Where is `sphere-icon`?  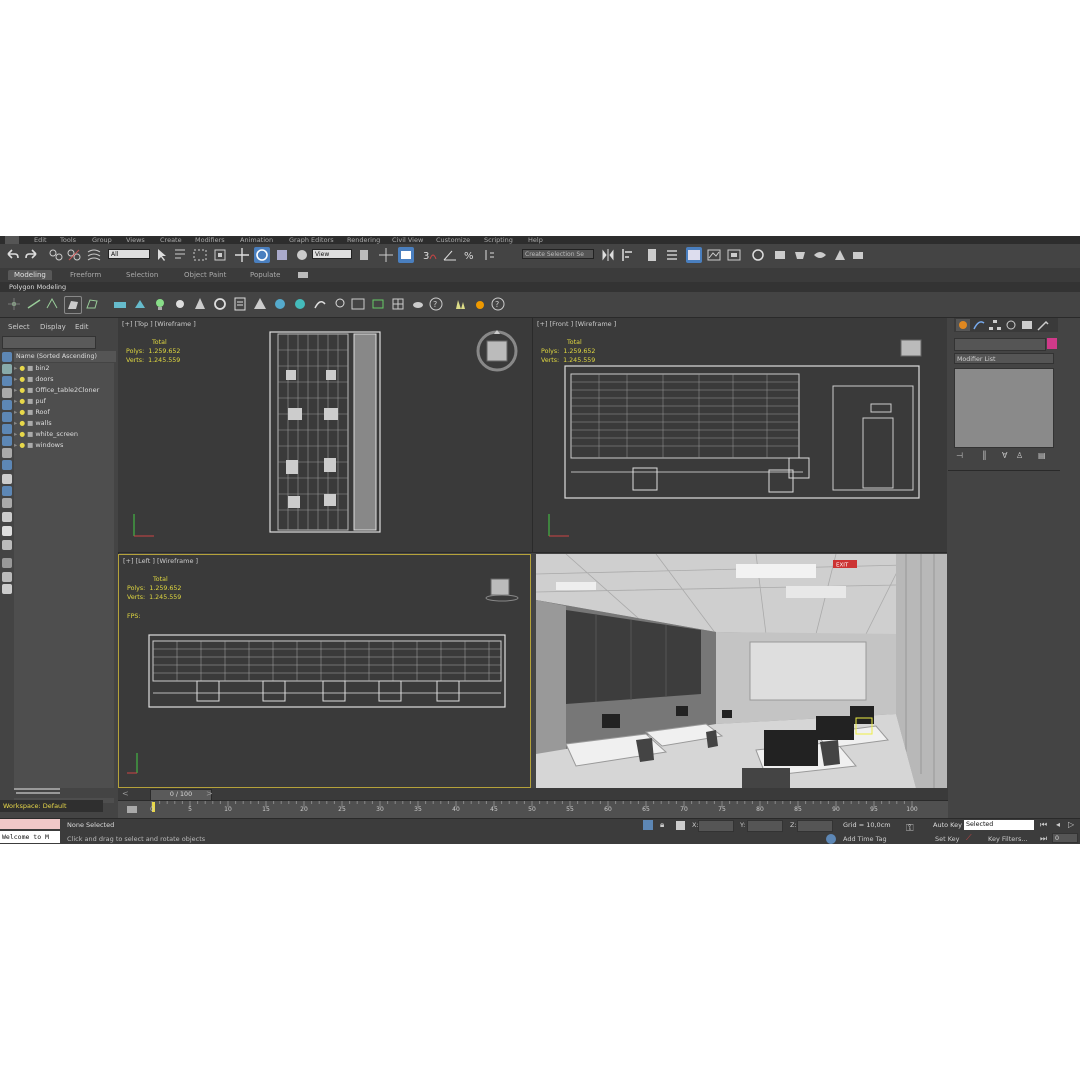
sphere-icon is located at coordinates (280, 304).